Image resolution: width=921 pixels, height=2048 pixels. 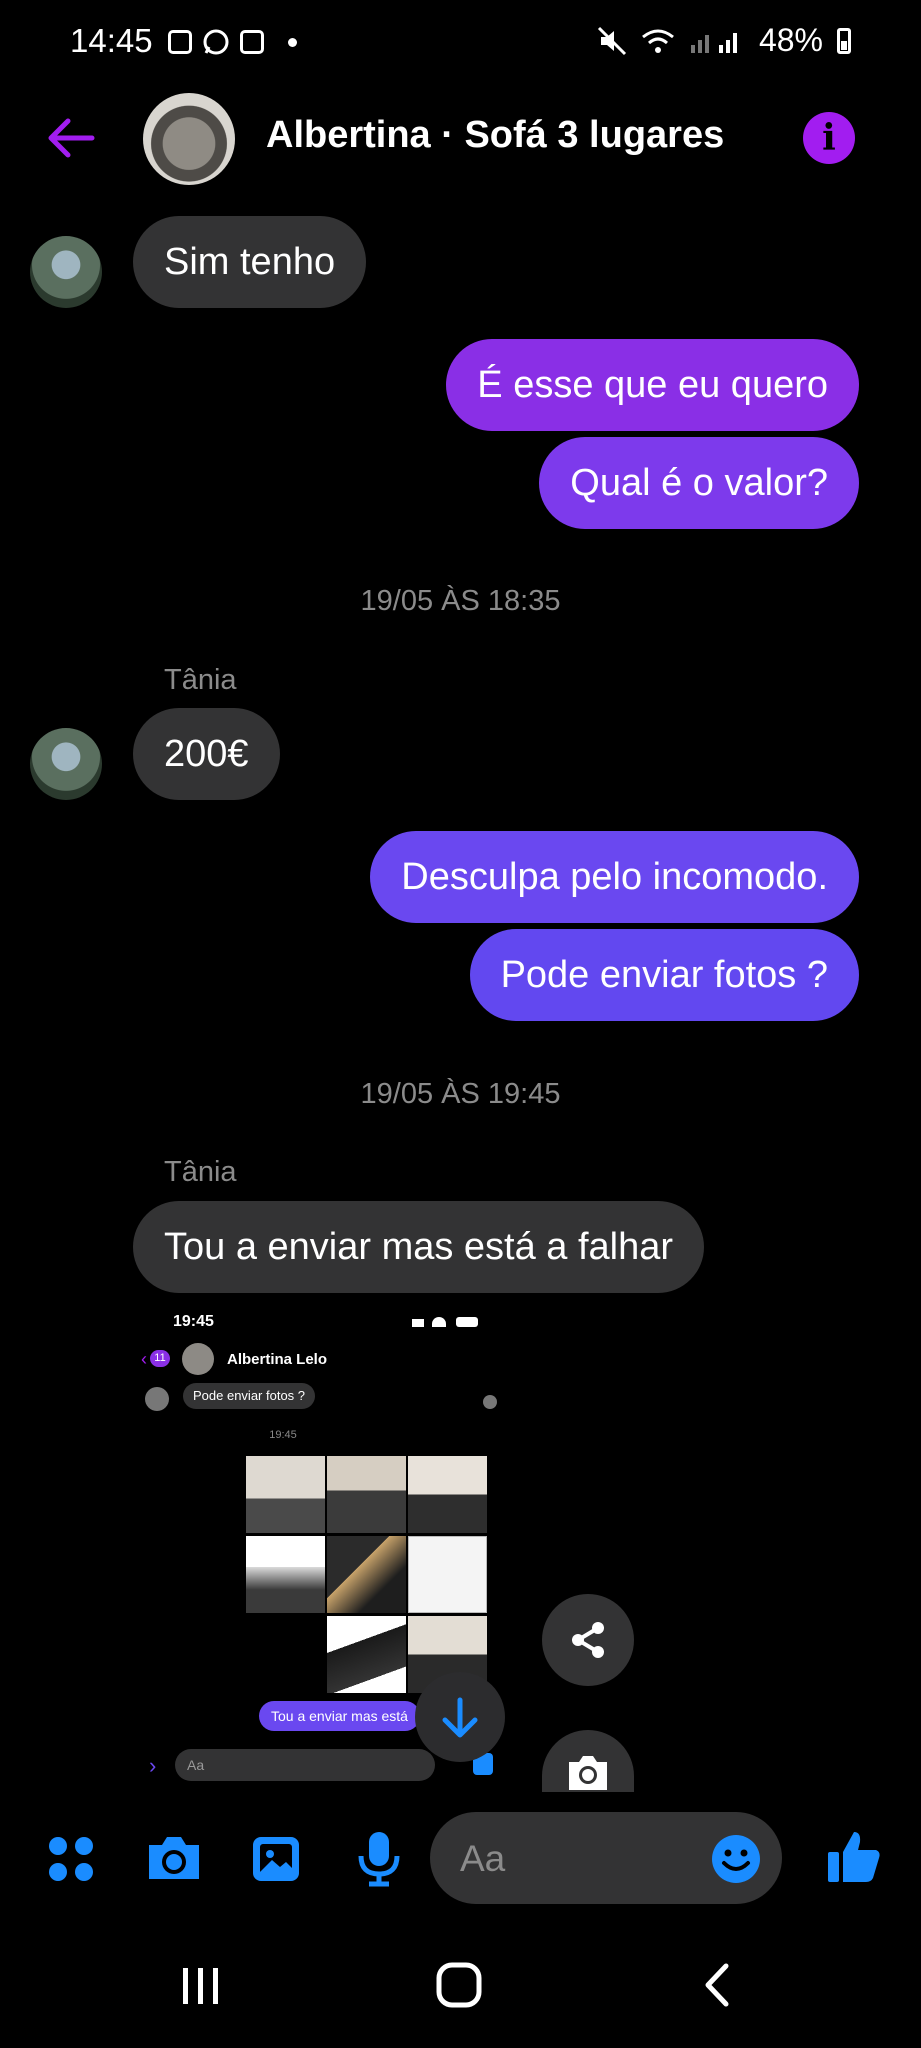 I want to click on battery-percent: 48%, so click(x=790, y=40).